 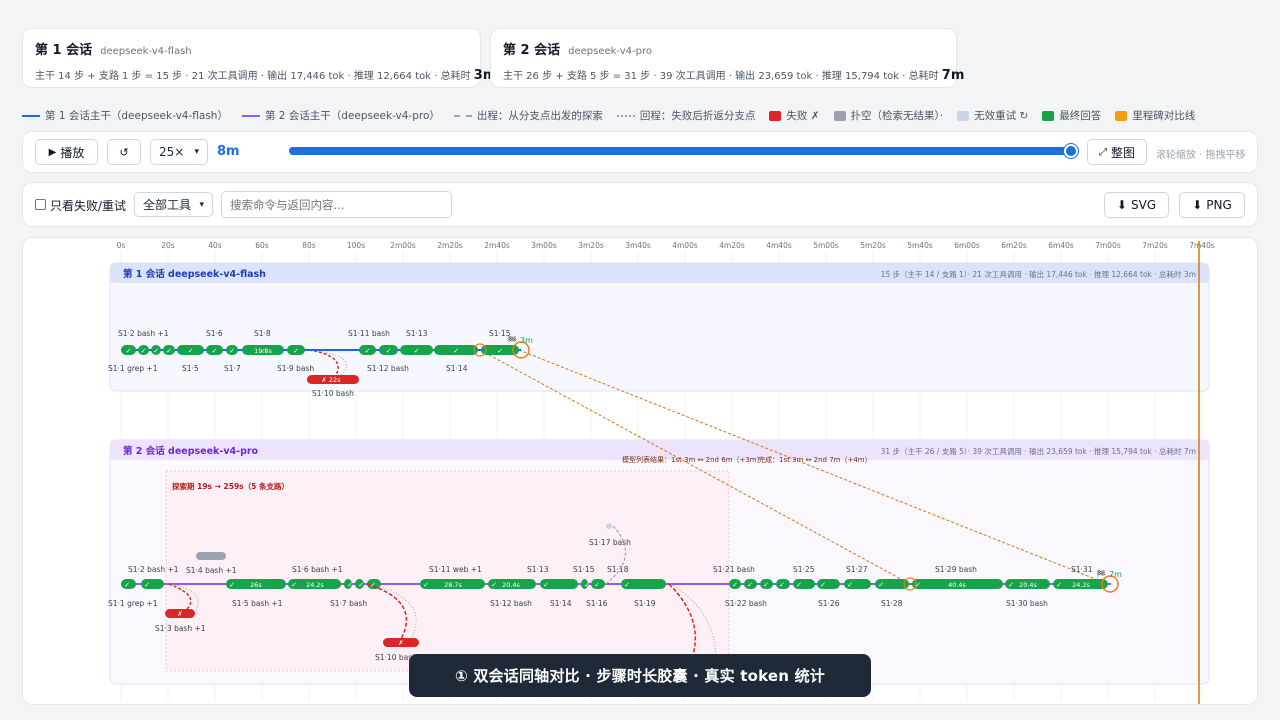 I want to click on step-label: S1·10 bash, so click(x=333, y=393).